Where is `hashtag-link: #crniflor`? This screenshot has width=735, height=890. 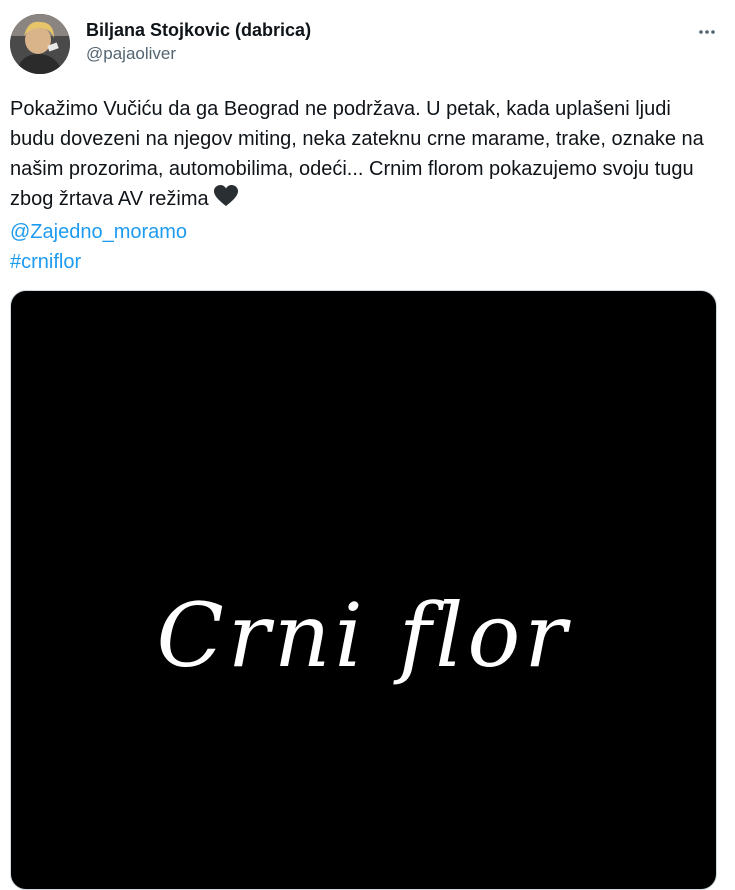
hashtag-link: #crniflor is located at coordinates (365, 262).